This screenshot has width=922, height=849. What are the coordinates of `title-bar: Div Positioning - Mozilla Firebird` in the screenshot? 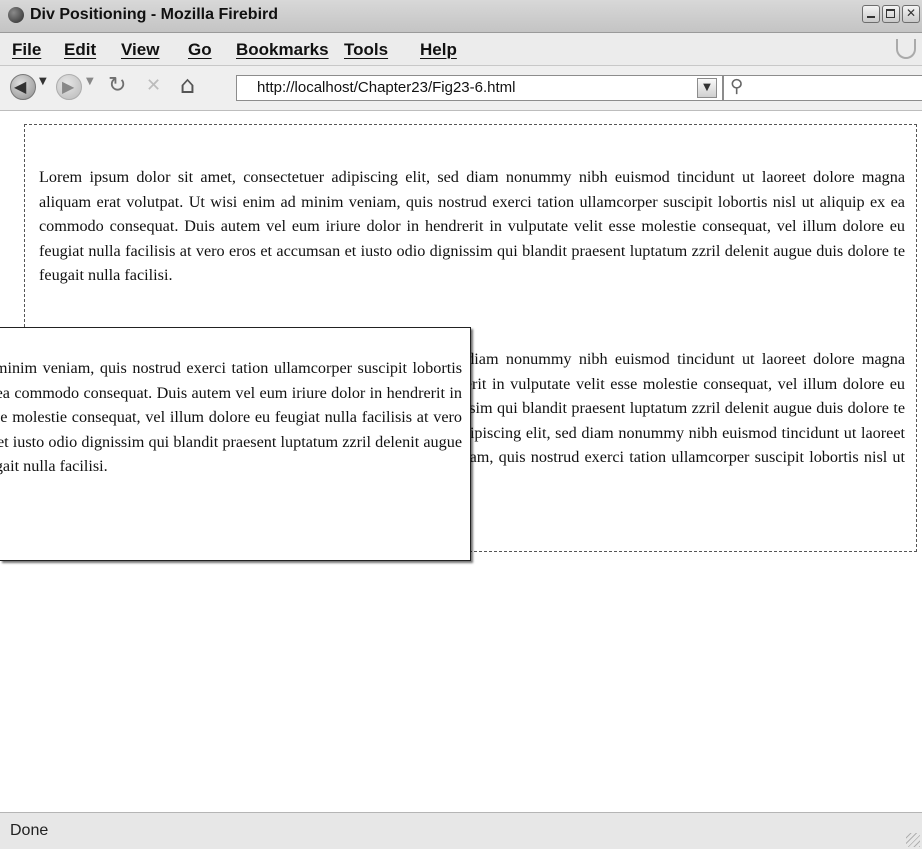 It's located at (461, 16).